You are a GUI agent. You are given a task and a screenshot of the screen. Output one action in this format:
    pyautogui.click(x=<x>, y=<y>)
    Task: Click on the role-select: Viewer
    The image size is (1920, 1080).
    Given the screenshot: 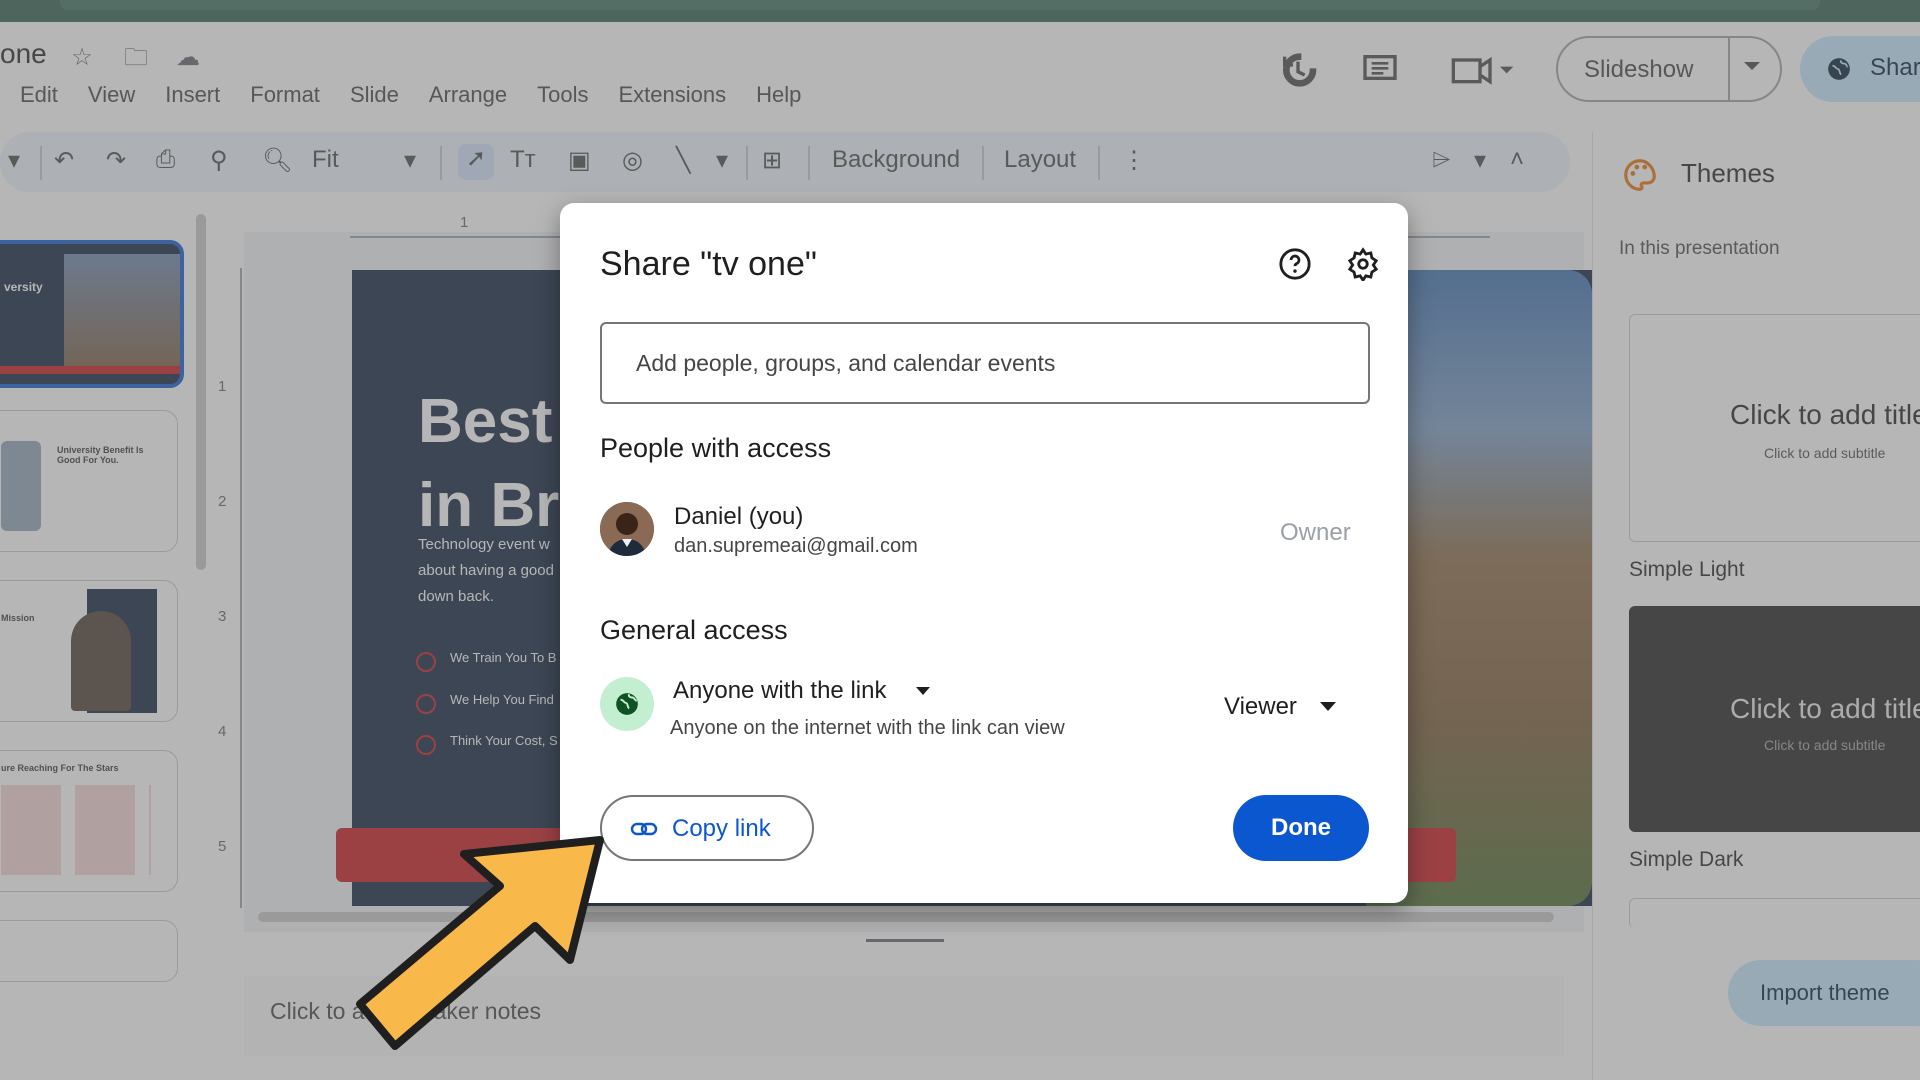 What is the action you would take?
    pyautogui.click(x=1260, y=707)
    